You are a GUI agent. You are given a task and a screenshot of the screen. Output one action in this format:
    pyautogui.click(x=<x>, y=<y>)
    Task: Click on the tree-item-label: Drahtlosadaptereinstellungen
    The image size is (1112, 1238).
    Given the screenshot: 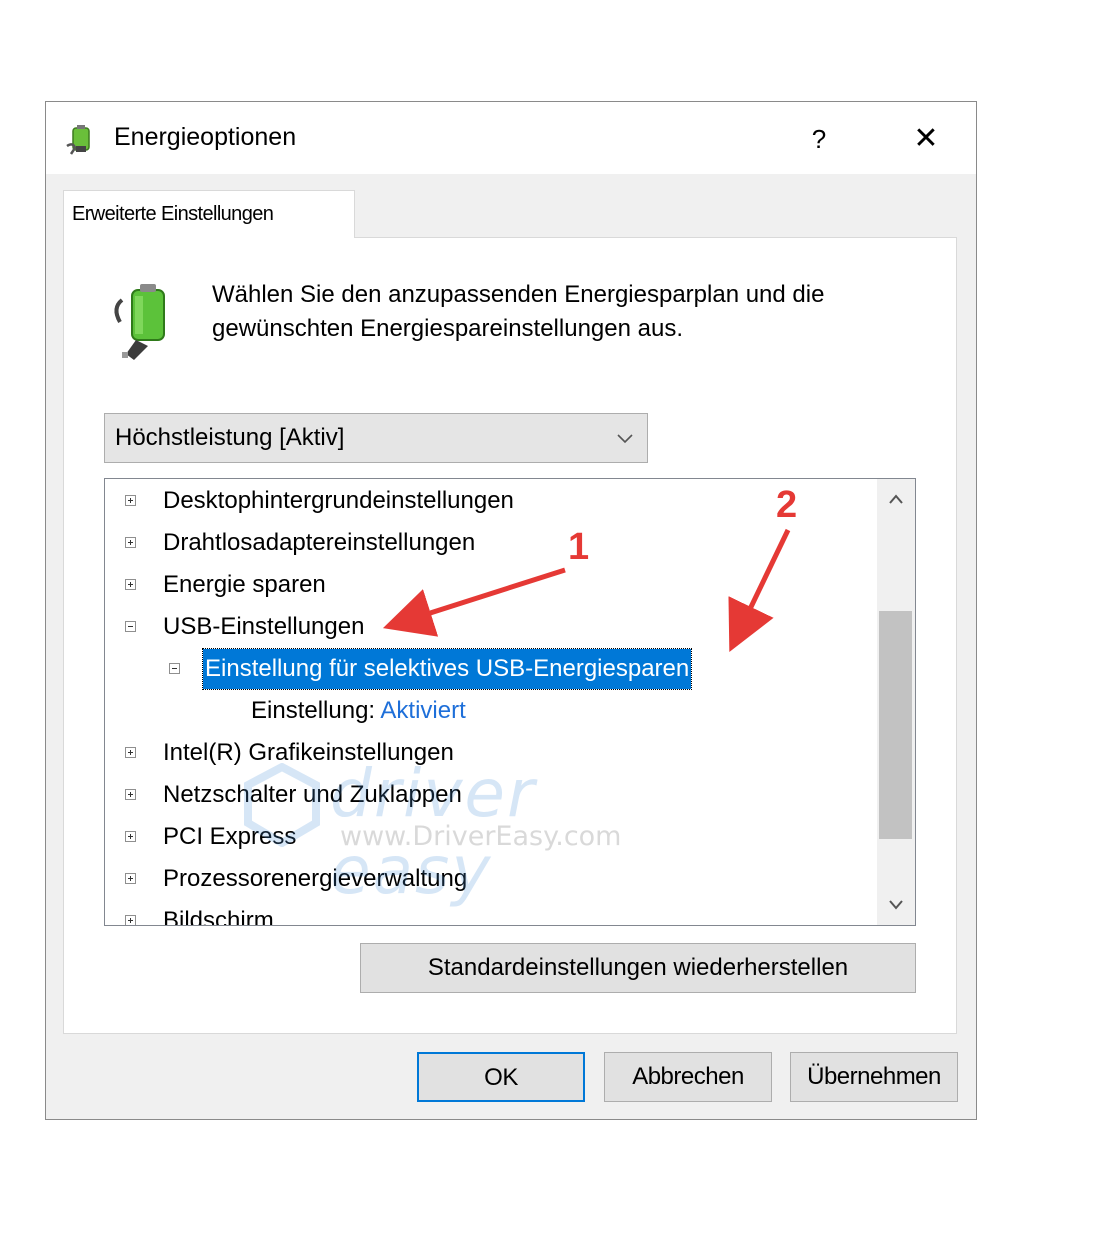 What is the action you would take?
    pyautogui.click(x=319, y=542)
    